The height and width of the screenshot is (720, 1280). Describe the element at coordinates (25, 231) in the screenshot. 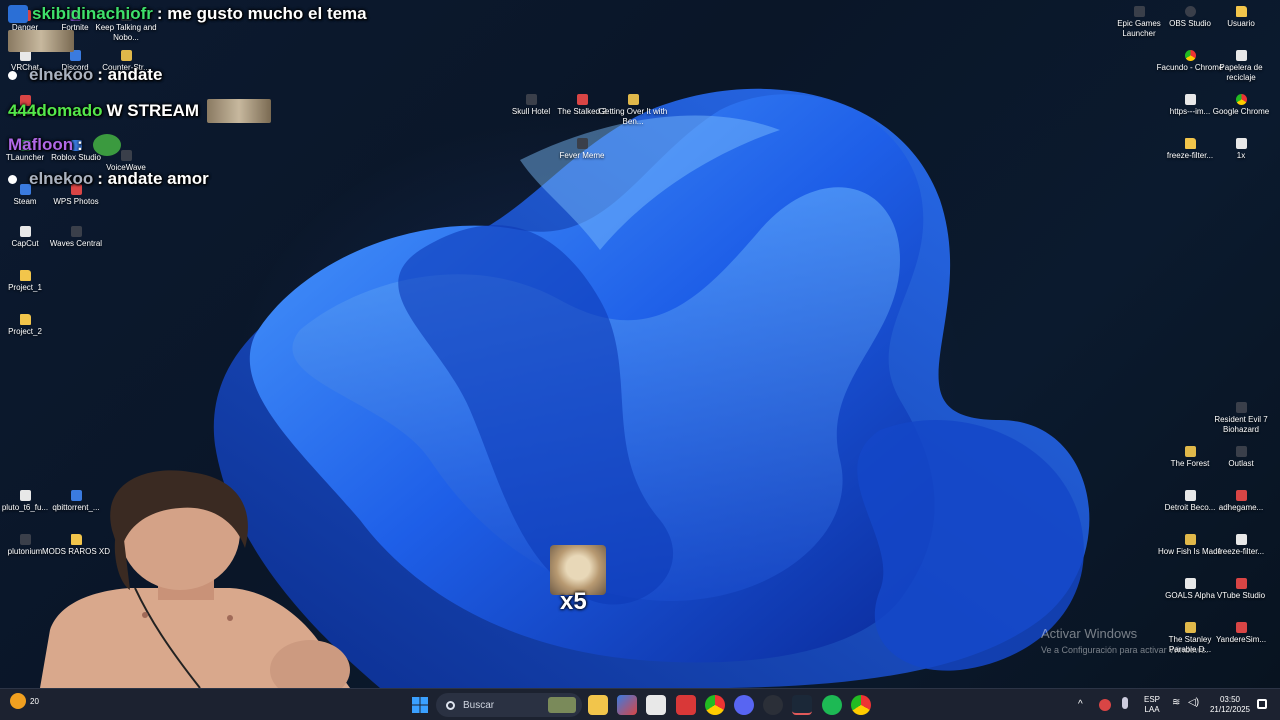

I see `capcut-icon` at that location.